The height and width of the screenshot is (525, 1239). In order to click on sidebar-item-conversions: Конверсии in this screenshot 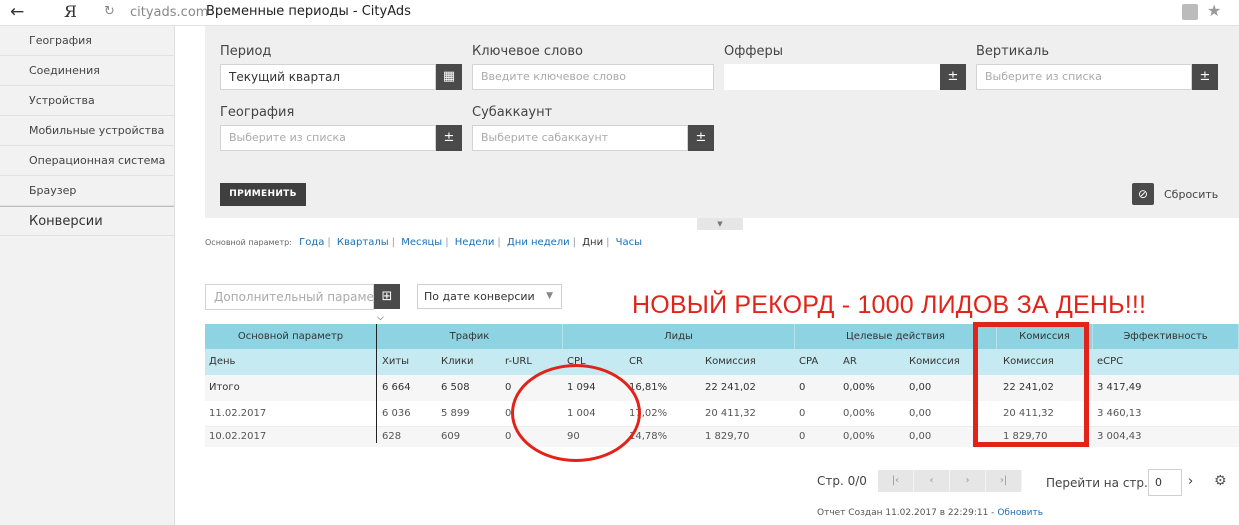, I will do `click(87, 221)`.